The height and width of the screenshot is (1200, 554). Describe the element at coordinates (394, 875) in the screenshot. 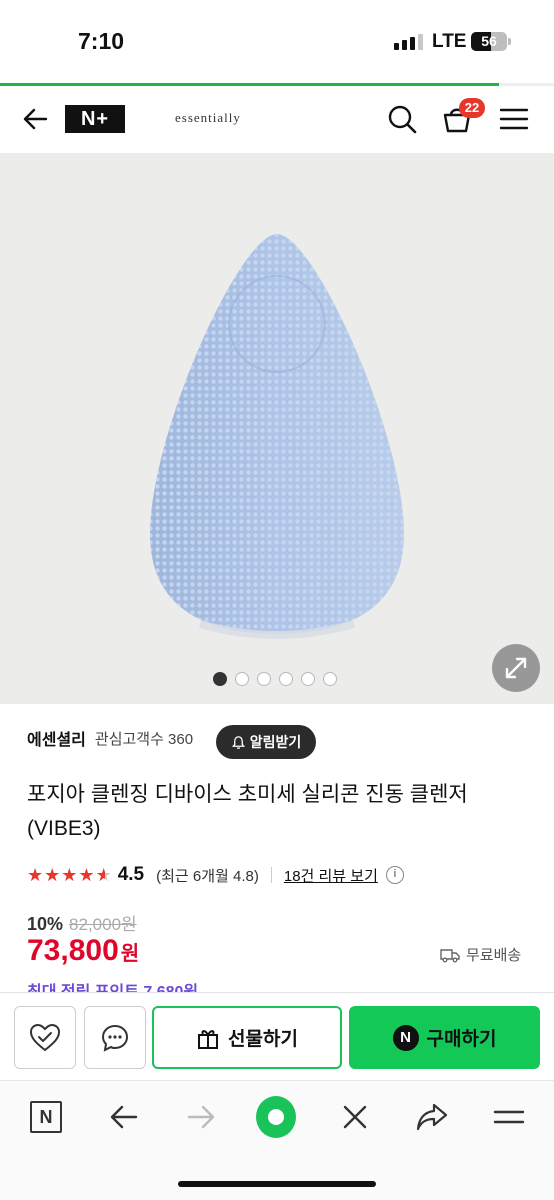

I see `info-icon: i` at that location.